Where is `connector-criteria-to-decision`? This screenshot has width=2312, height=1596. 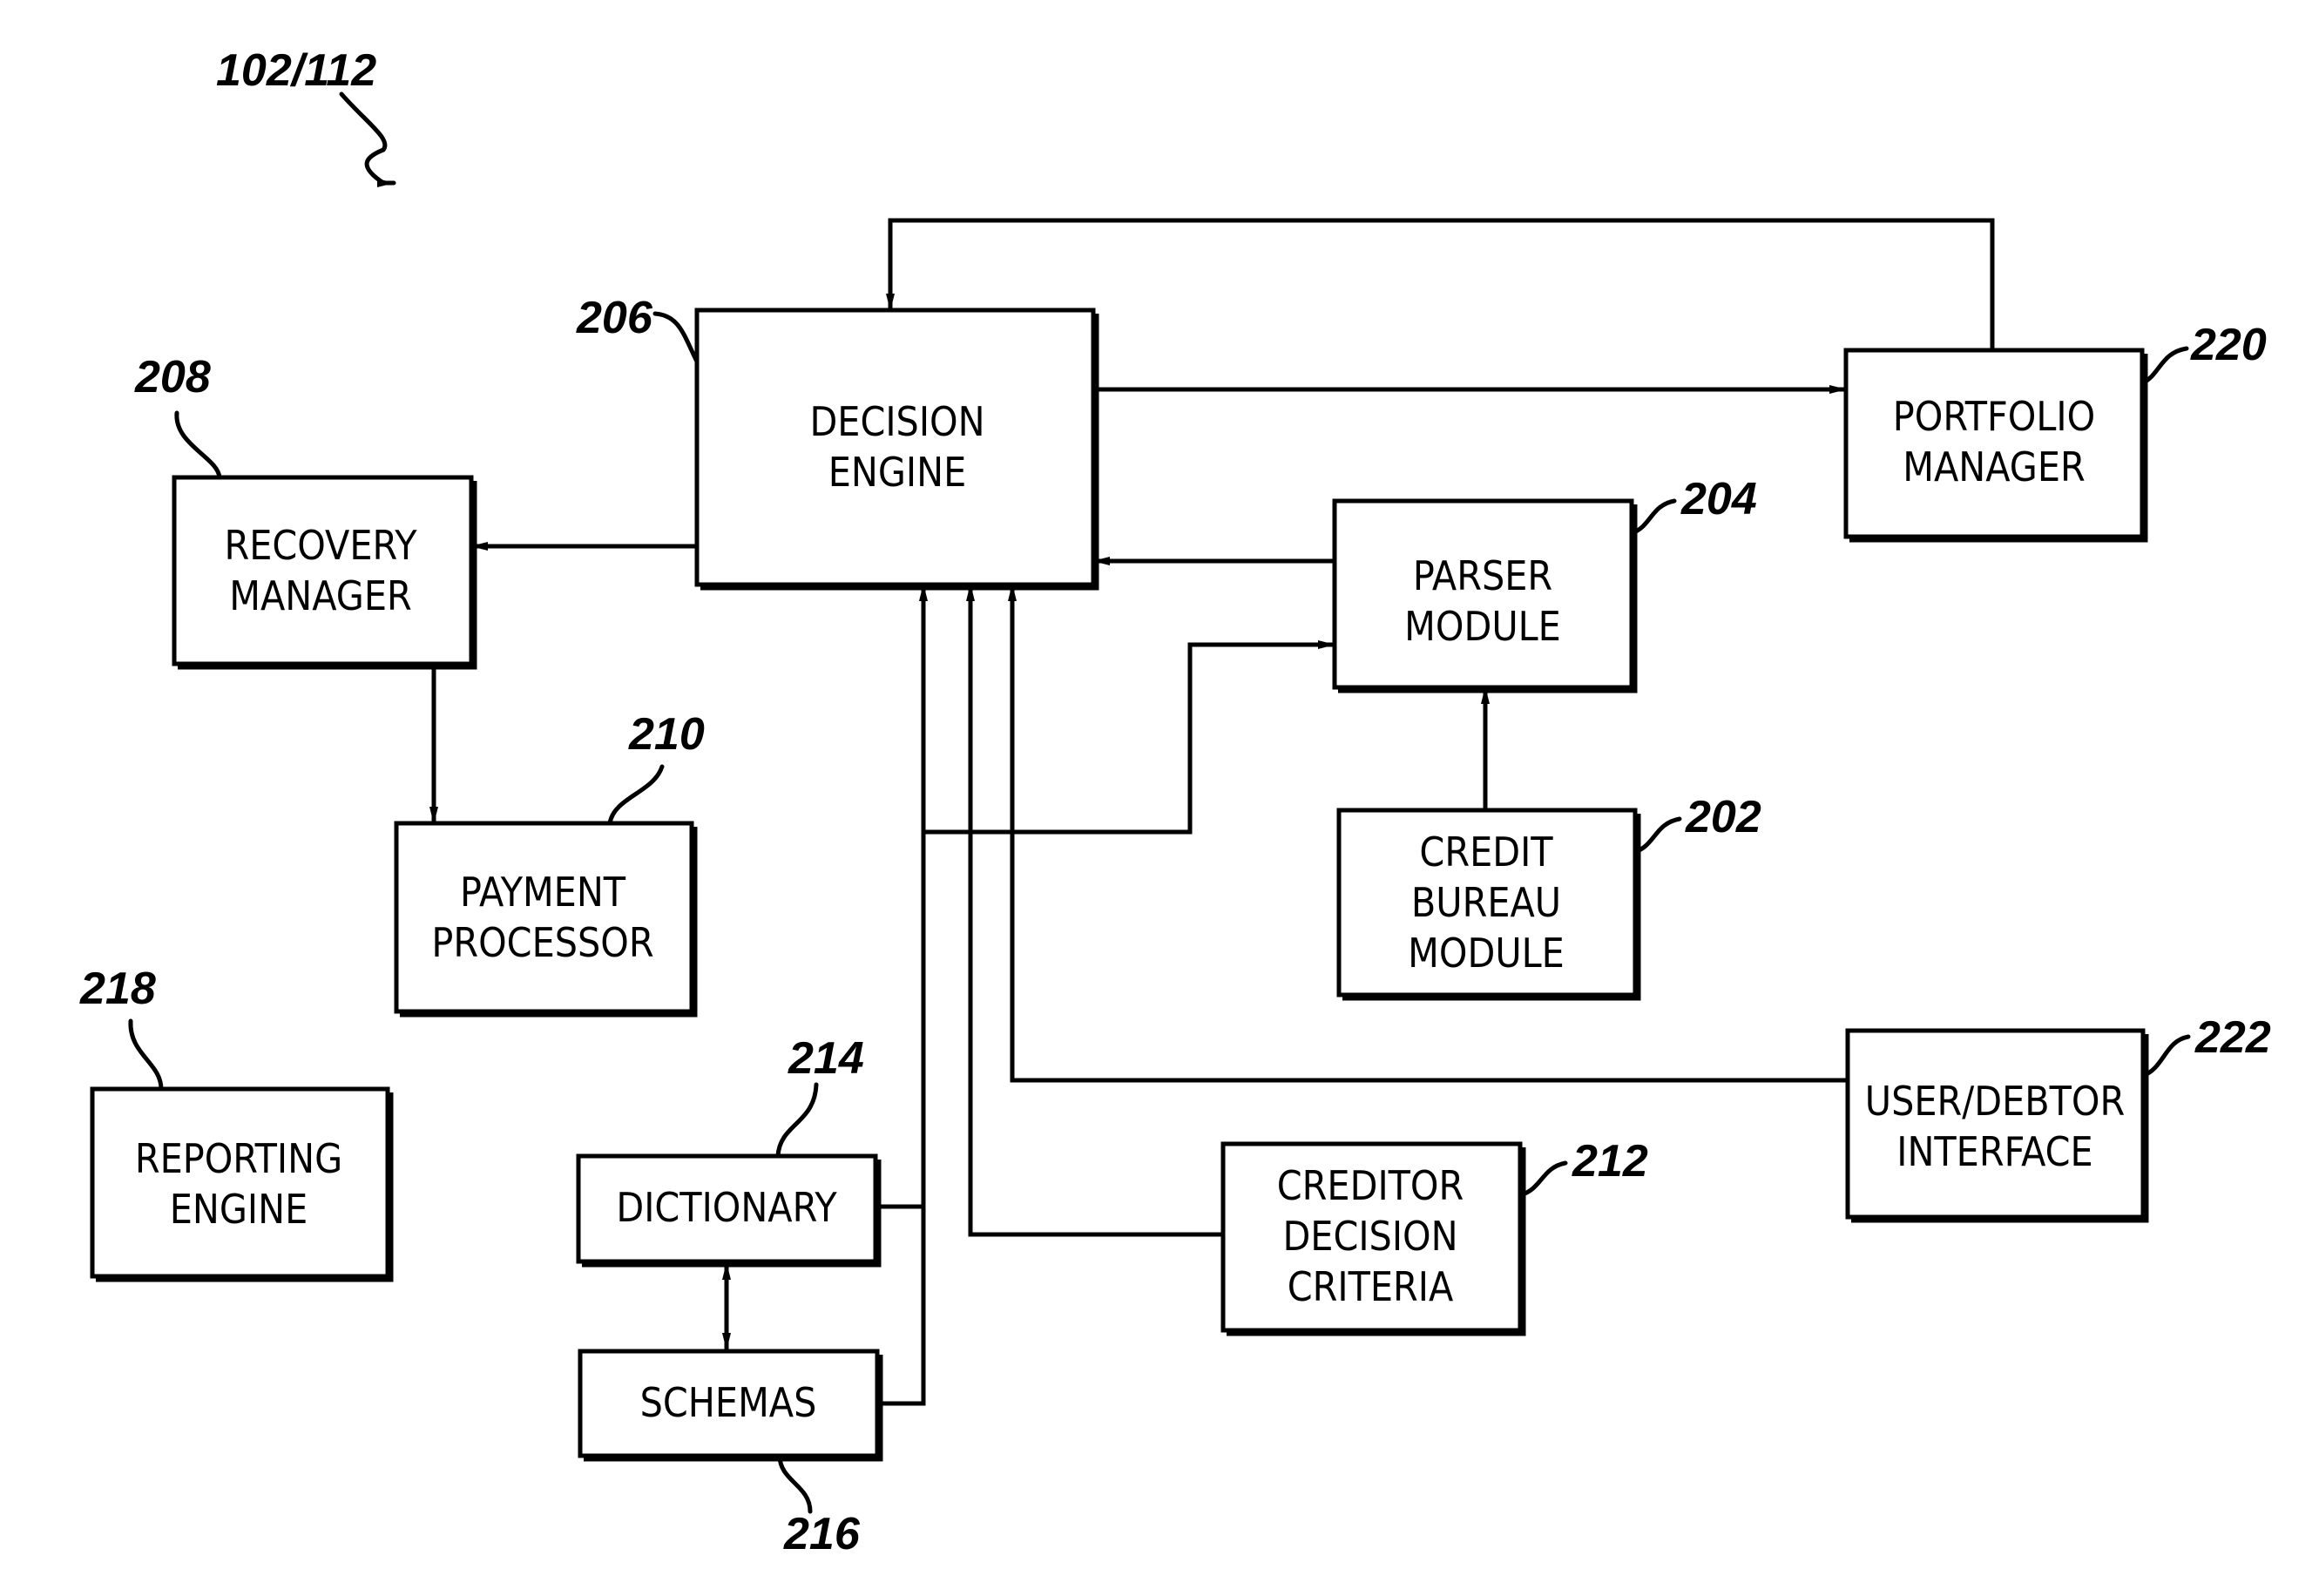 connector-criteria-to-decision is located at coordinates (1095, 910).